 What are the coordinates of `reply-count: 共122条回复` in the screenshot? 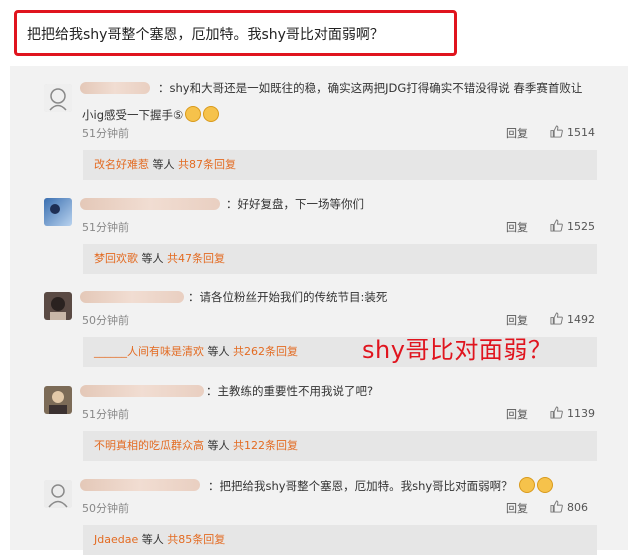 It's located at (265, 445).